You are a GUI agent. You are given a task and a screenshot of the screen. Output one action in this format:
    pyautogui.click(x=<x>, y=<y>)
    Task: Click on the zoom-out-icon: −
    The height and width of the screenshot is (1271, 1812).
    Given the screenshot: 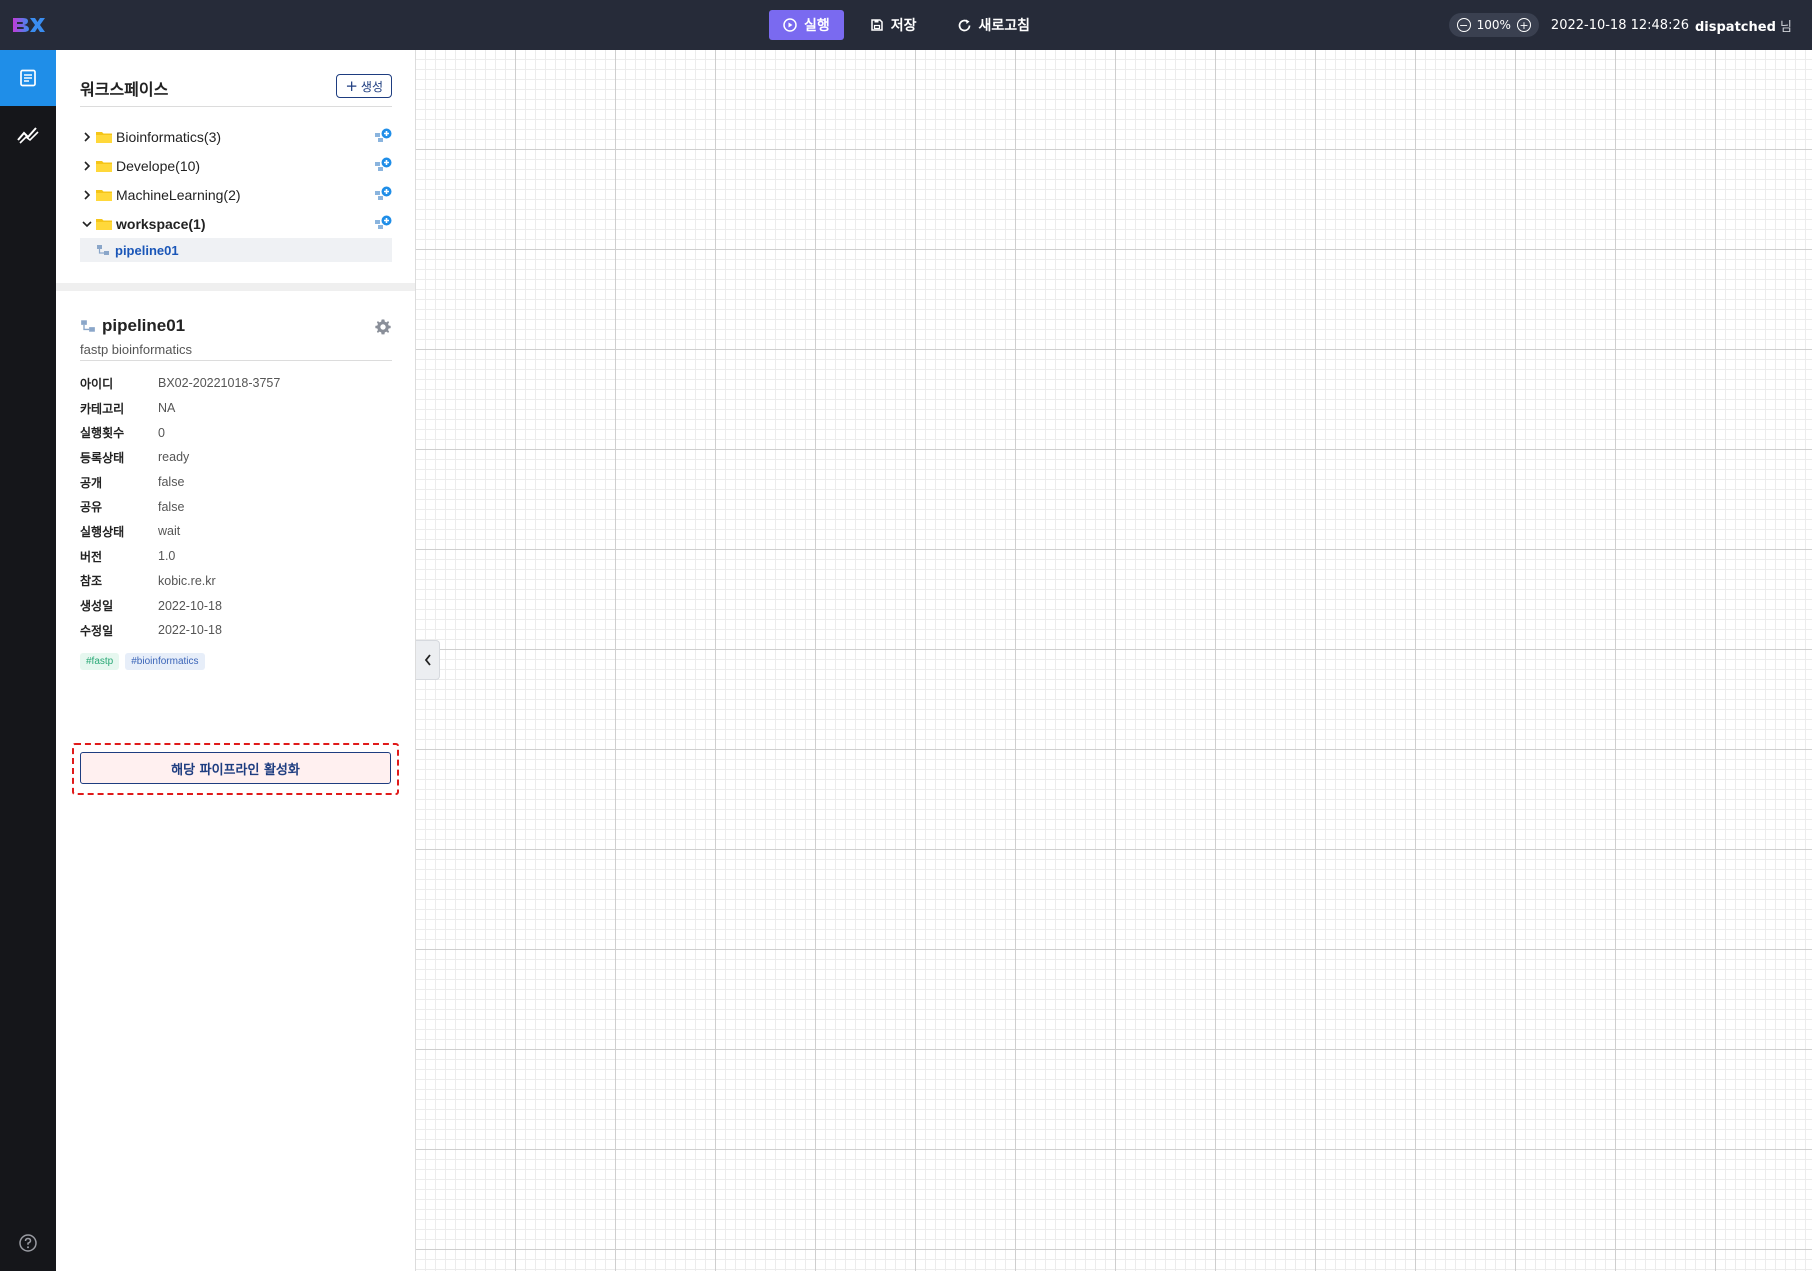 What is the action you would take?
    pyautogui.click(x=1463, y=25)
    